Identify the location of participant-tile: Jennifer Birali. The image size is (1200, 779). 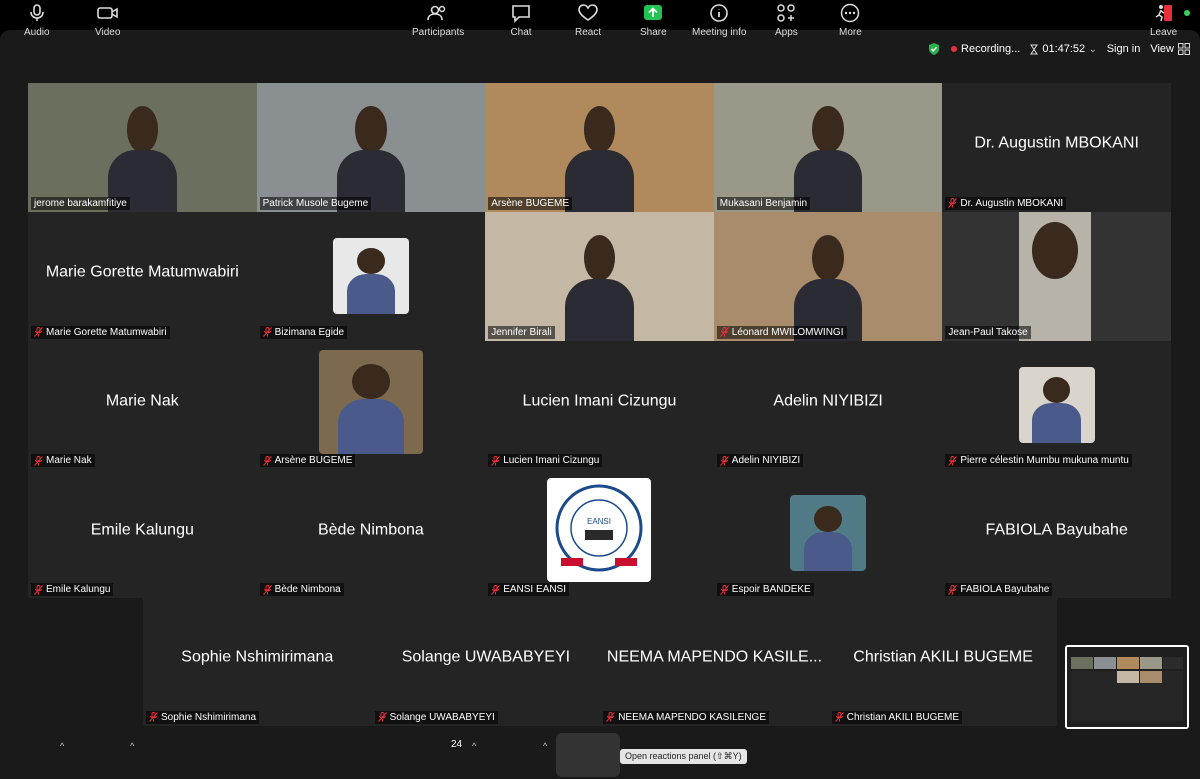
(599, 276).